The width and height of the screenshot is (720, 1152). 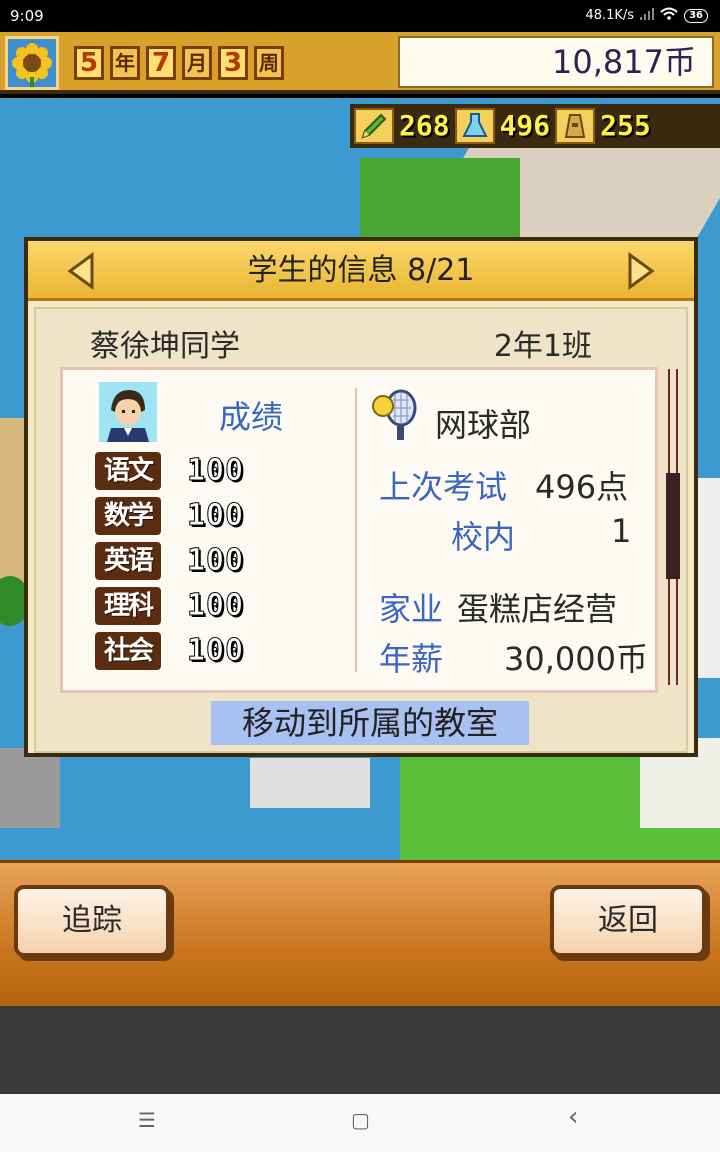 What do you see at coordinates (641, 271) in the screenshot?
I see `next-arrow-icon` at bounding box center [641, 271].